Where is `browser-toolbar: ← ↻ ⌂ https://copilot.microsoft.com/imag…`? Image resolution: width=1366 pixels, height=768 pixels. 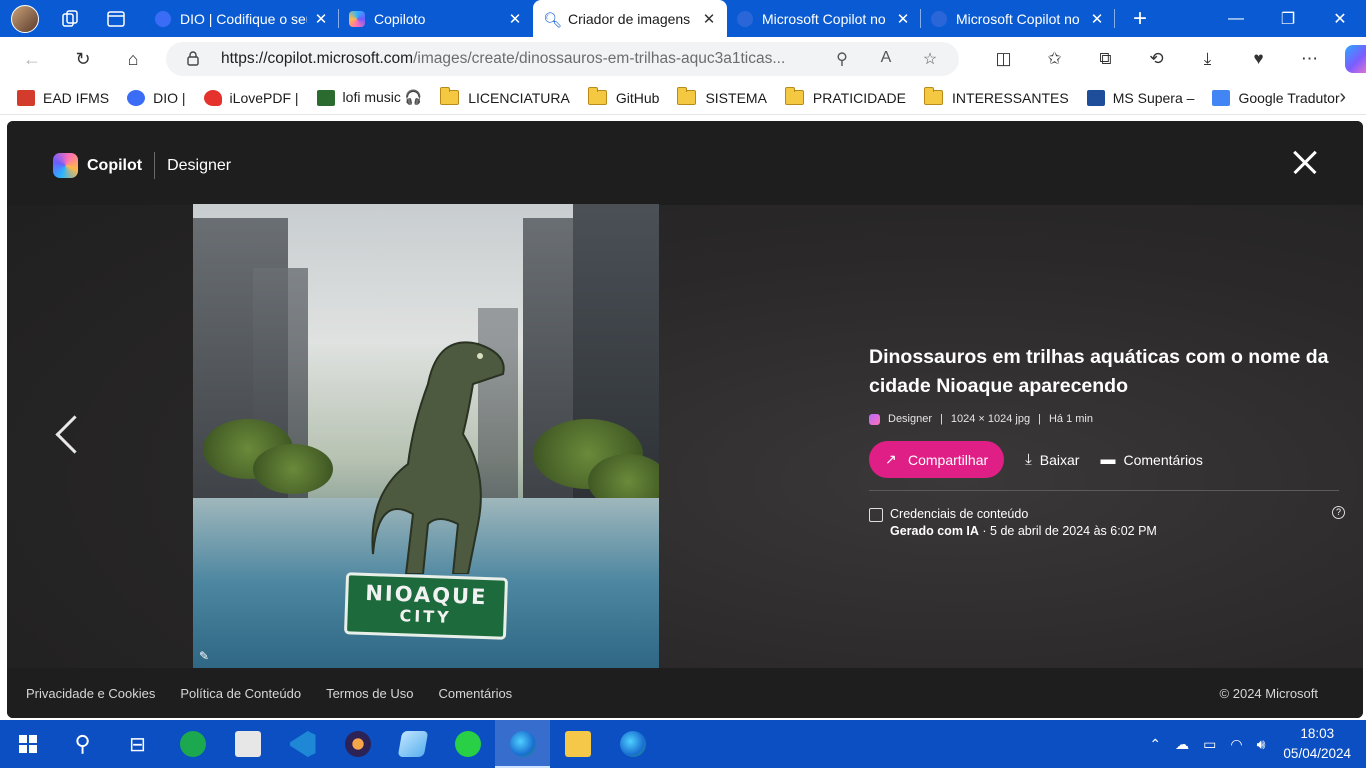 browser-toolbar: ← ↻ ⌂ https://copilot.microsoft.com/imag… is located at coordinates (683, 59).